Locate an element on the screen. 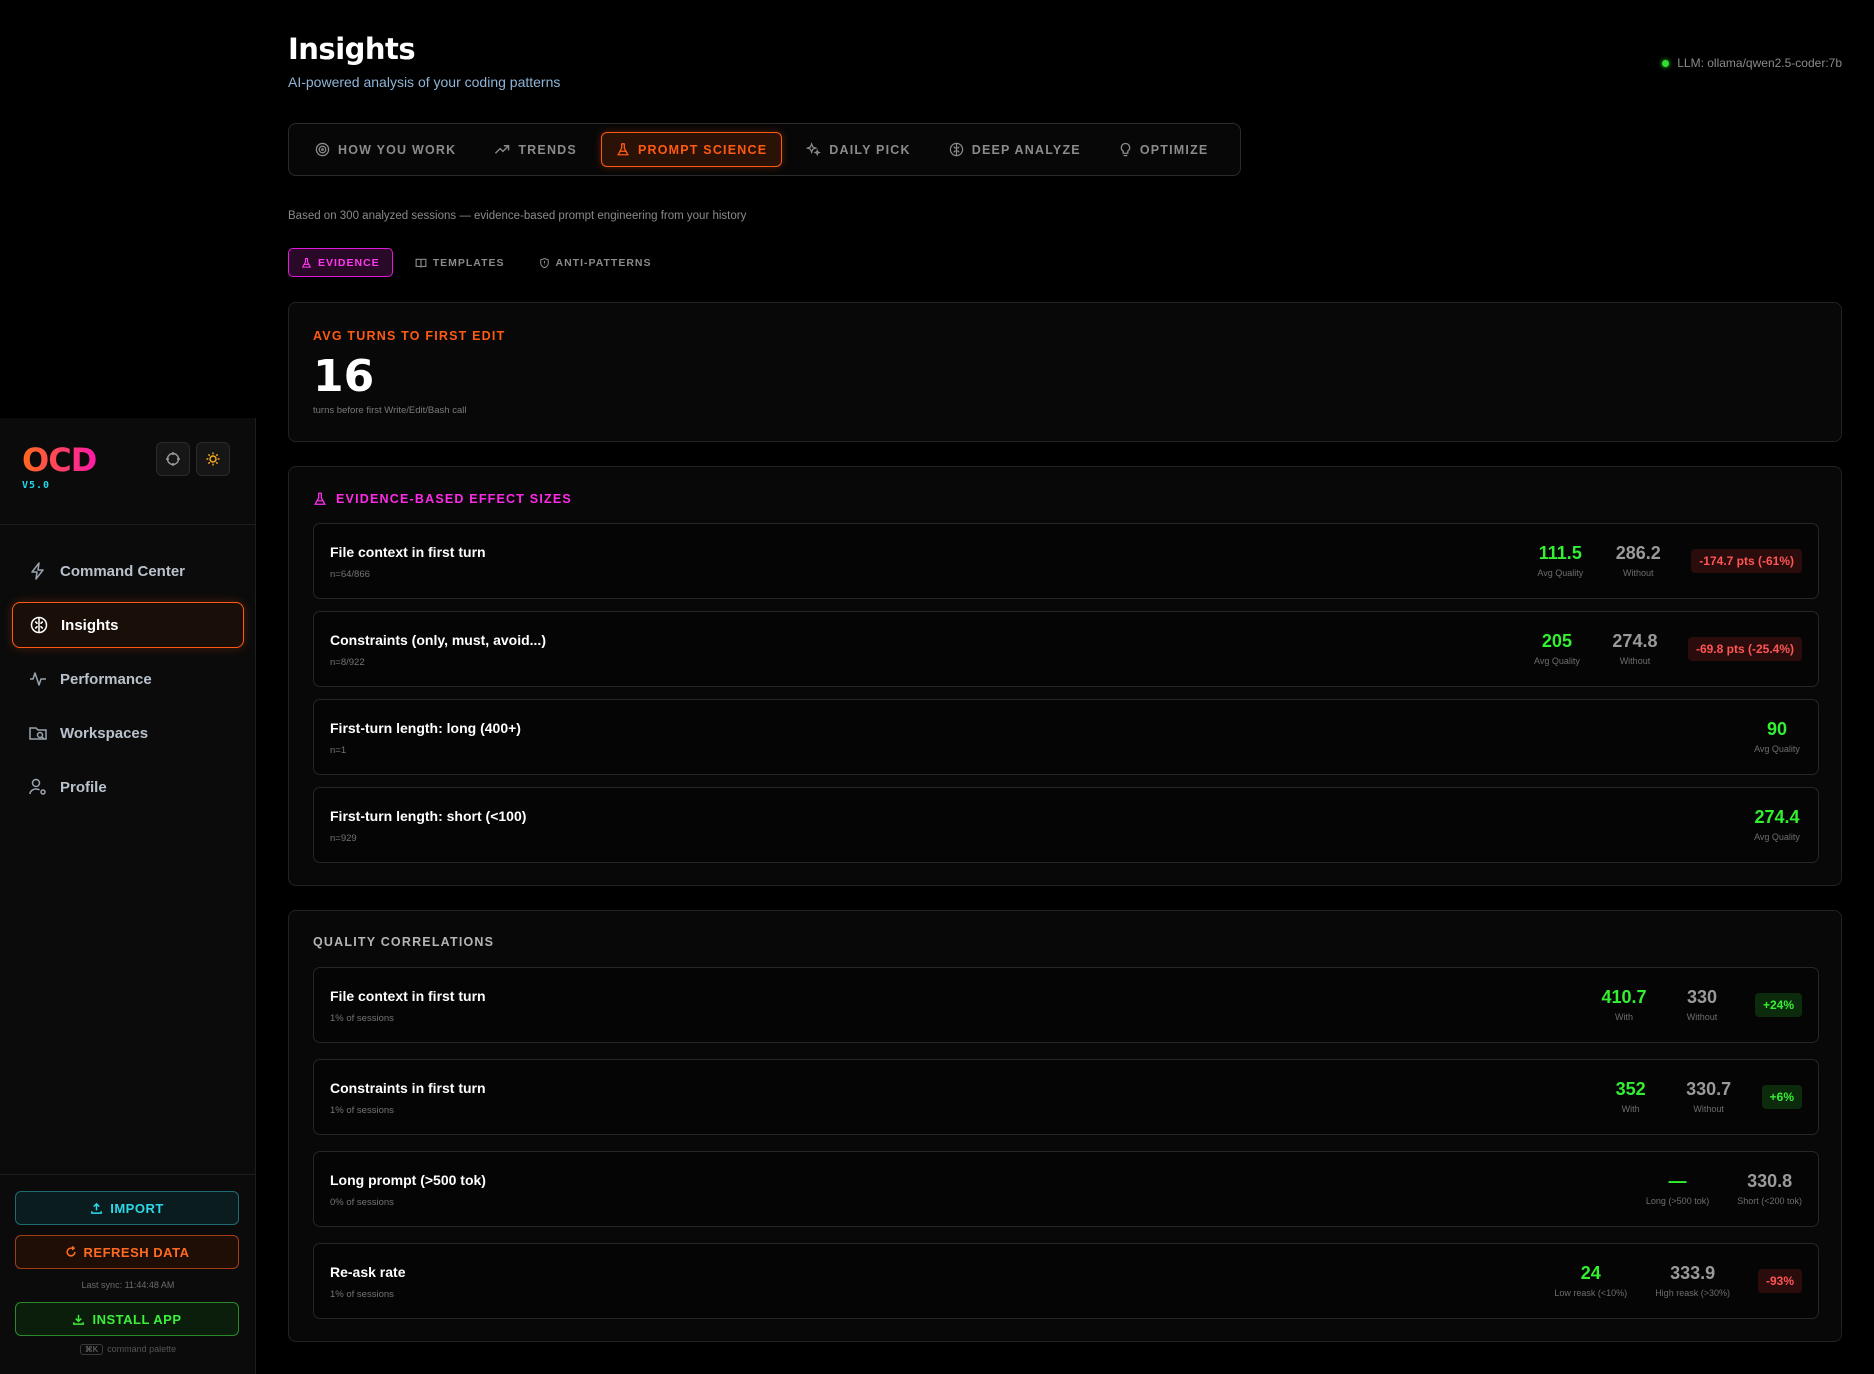  with-stat: 410.7 With is located at coordinates (1624, 1005).